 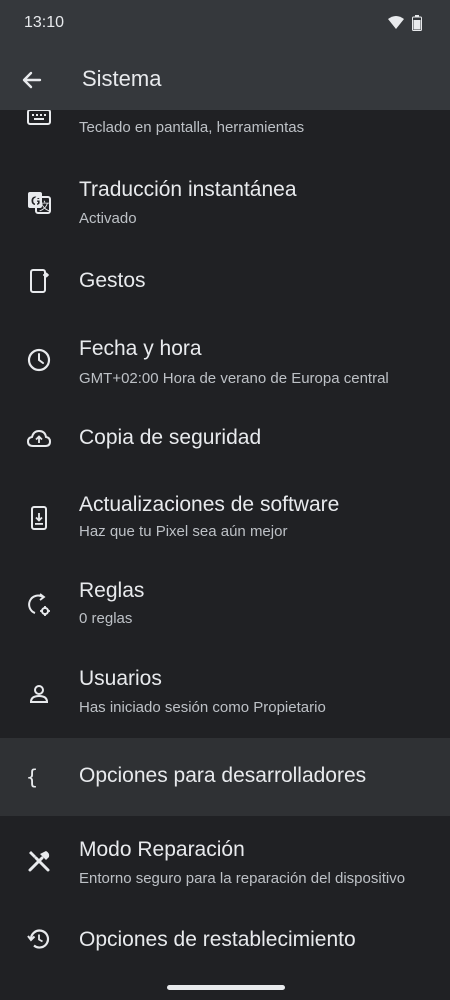 What do you see at coordinates (39, 439) in the screenshot?
I see `cloud-upload-icon` at bounding box center [39, 439].